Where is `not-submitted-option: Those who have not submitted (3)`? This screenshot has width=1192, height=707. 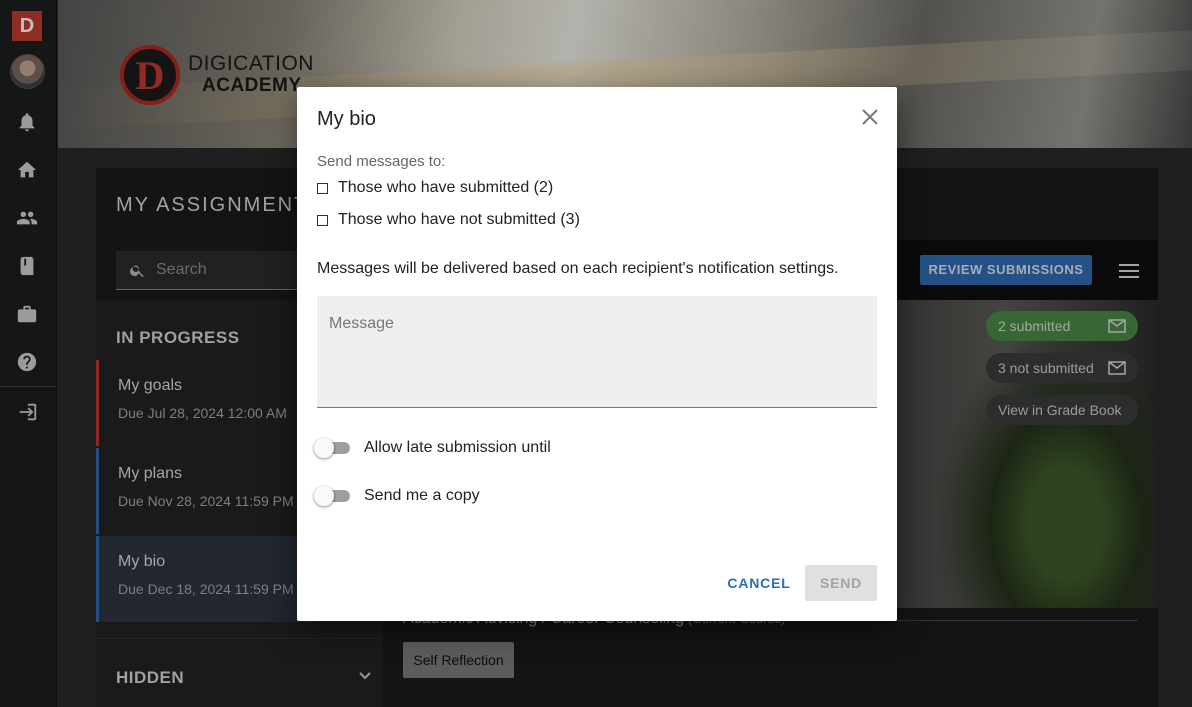 not-submitted-option: Those who have not submitted (3) is located at coordinates (448, 220).